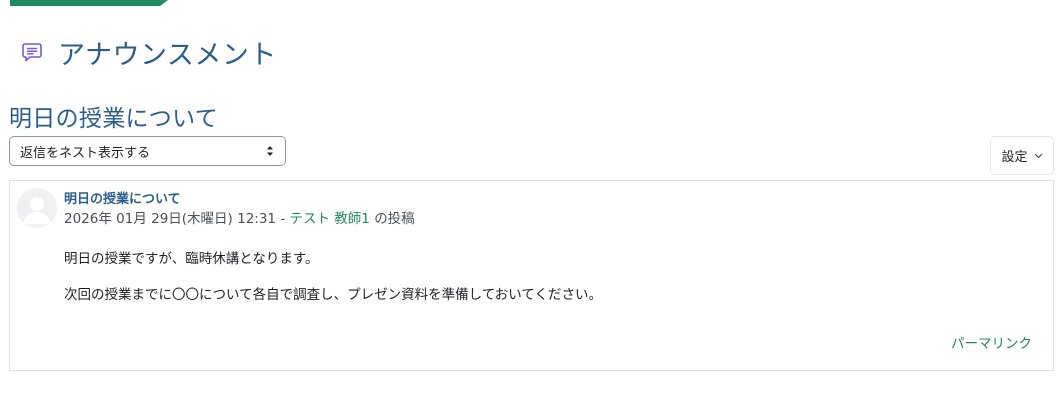 The height and width of the screenshot is (420, 1059). Describe the element at coordinates (394, 219) in the screenshot. I see `author-suffix: の投稿` at that location.